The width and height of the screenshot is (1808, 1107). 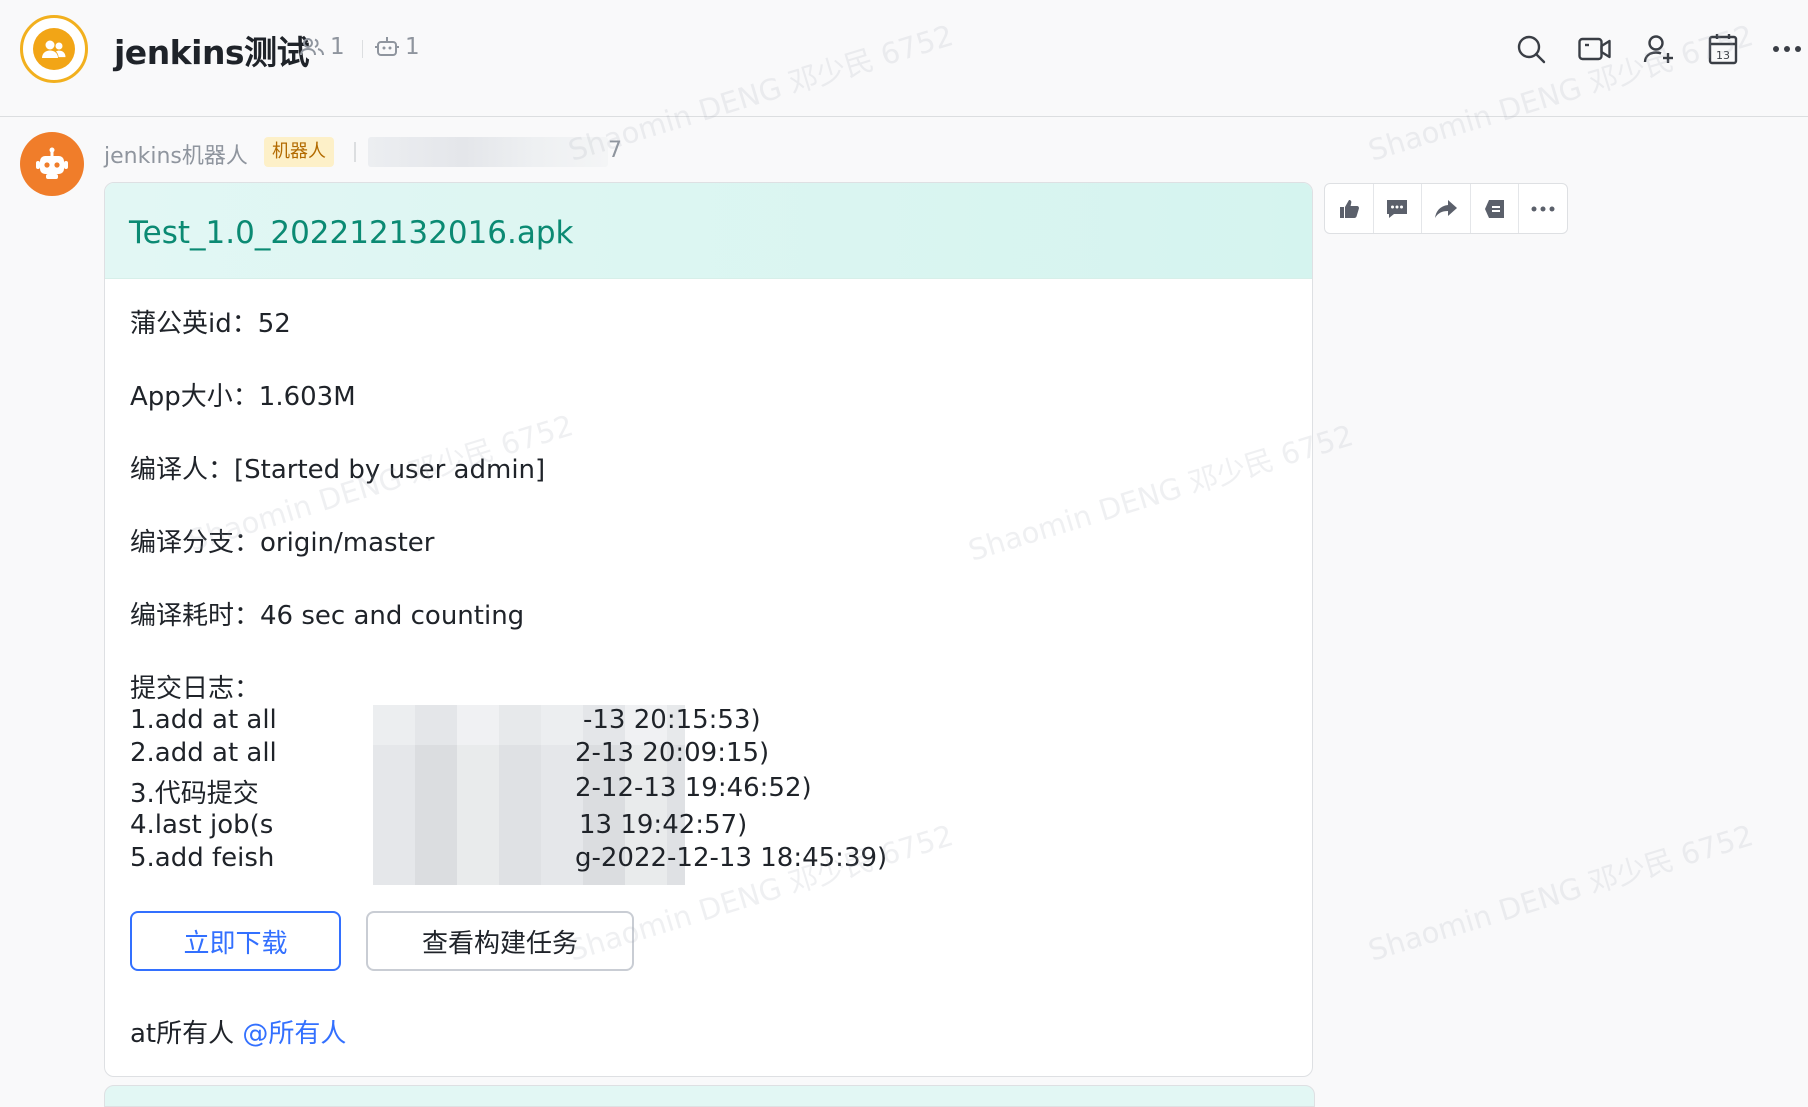 I want to click on robot-icon, so click(x=52, y=163).